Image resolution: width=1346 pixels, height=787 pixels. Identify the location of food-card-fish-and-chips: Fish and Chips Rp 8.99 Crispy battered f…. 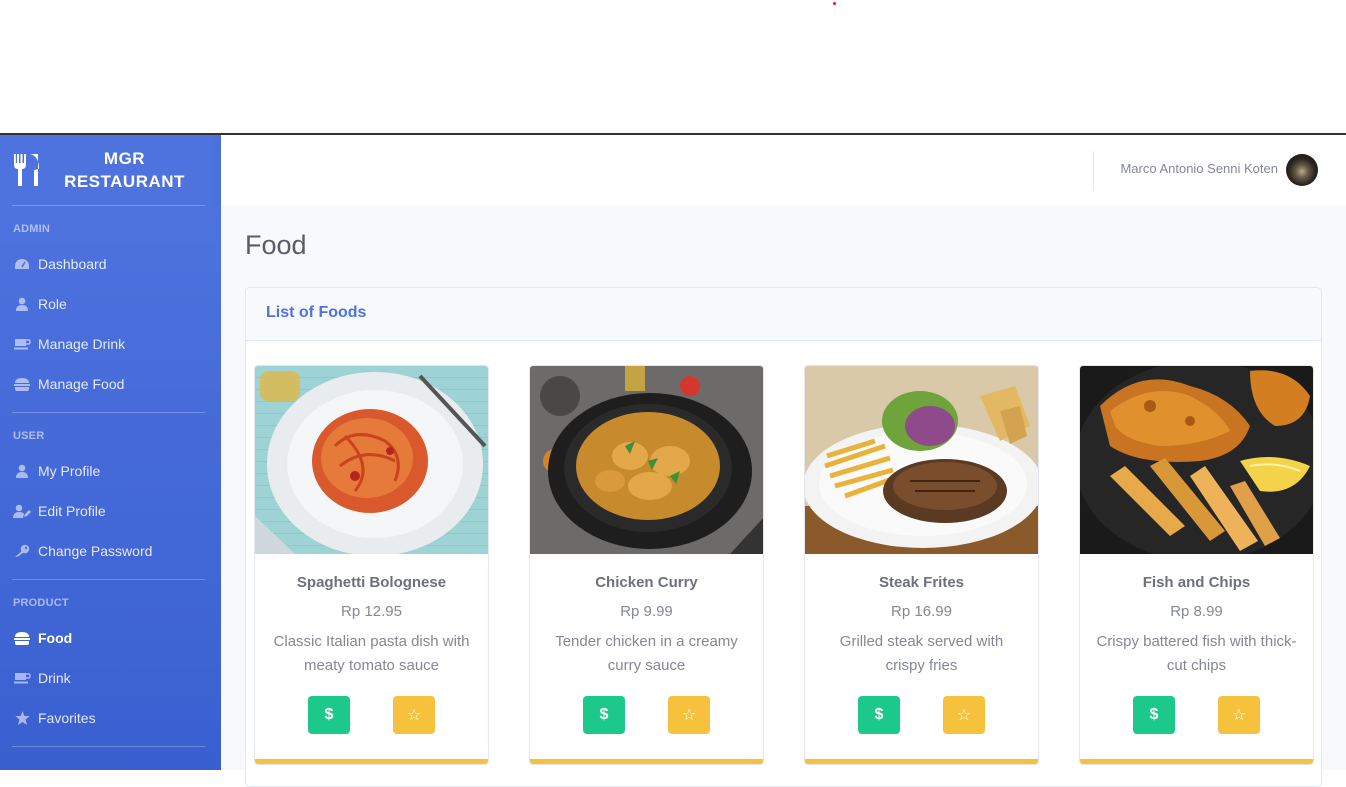
(1196, 565).